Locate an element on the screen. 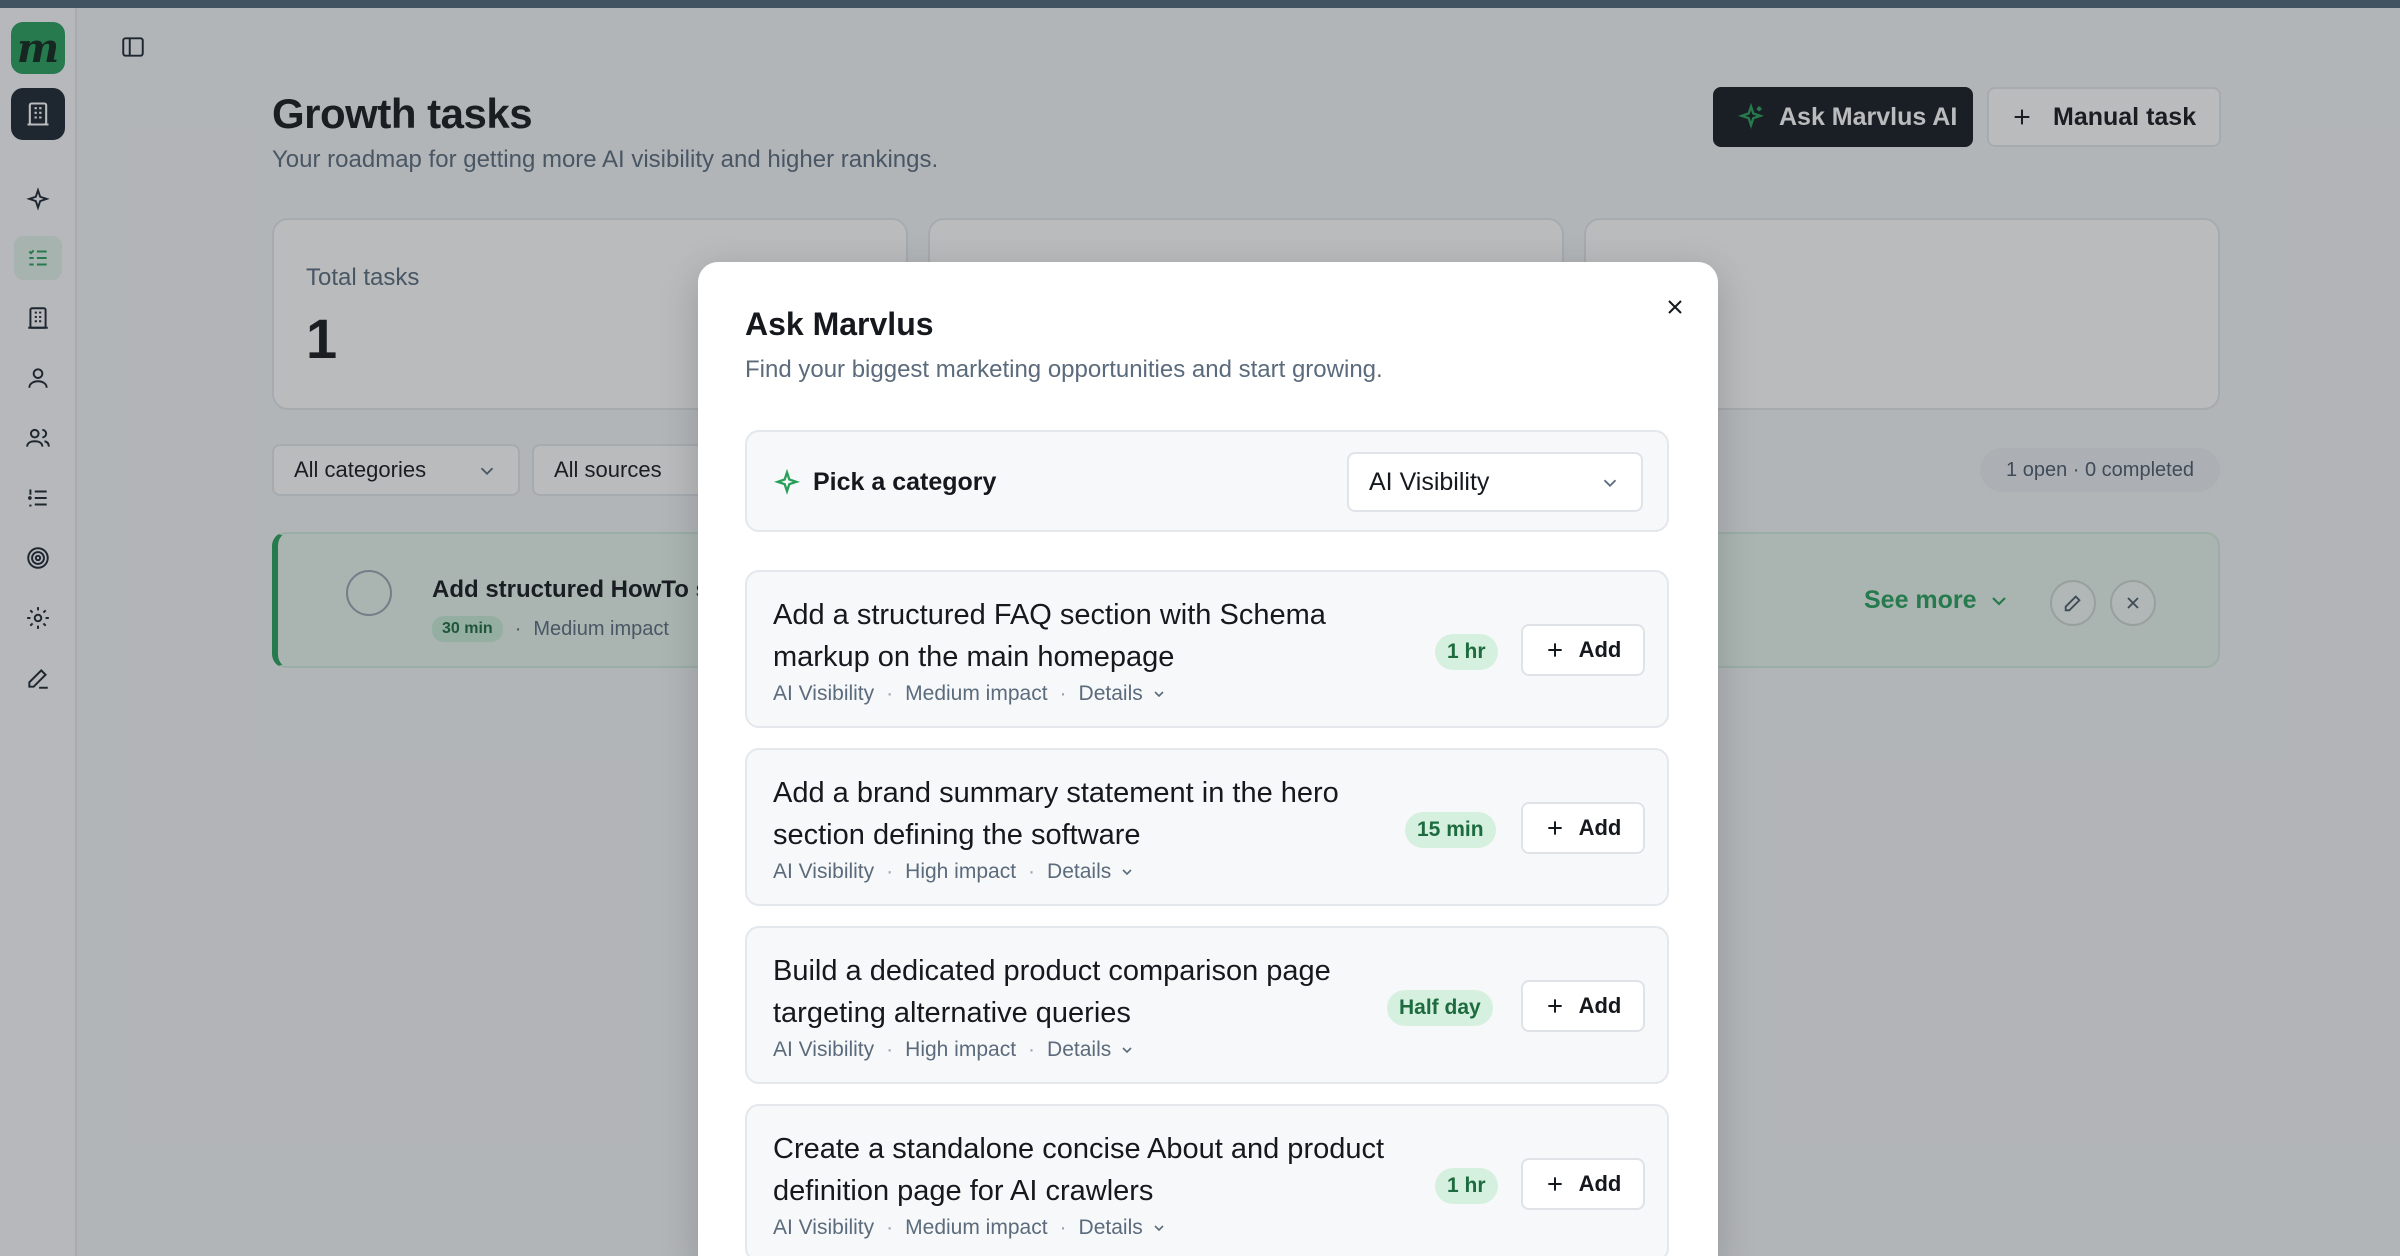 Image resolution: width=2400 pixels, height=1256 pixels. category-picker: Pick a category AI Visibility is located at coordinates (1207, 481).